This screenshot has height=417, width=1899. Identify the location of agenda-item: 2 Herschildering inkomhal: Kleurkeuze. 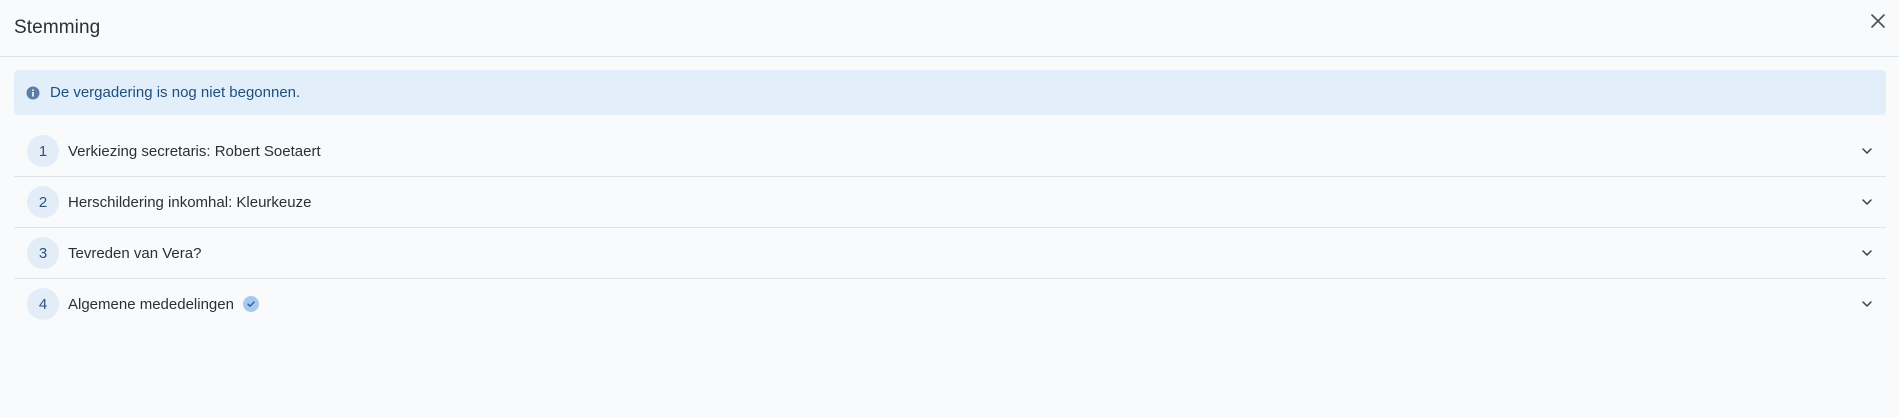
(950, 202).